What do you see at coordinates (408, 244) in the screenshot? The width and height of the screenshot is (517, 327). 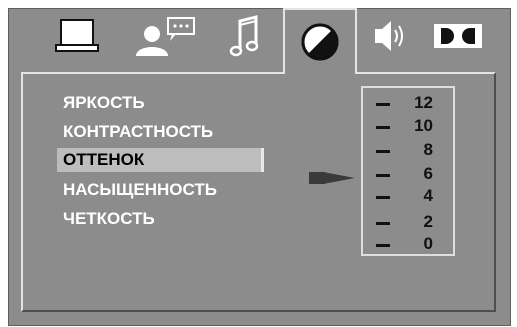 I see `scale-step: 0` at bounding box center [408, 244].